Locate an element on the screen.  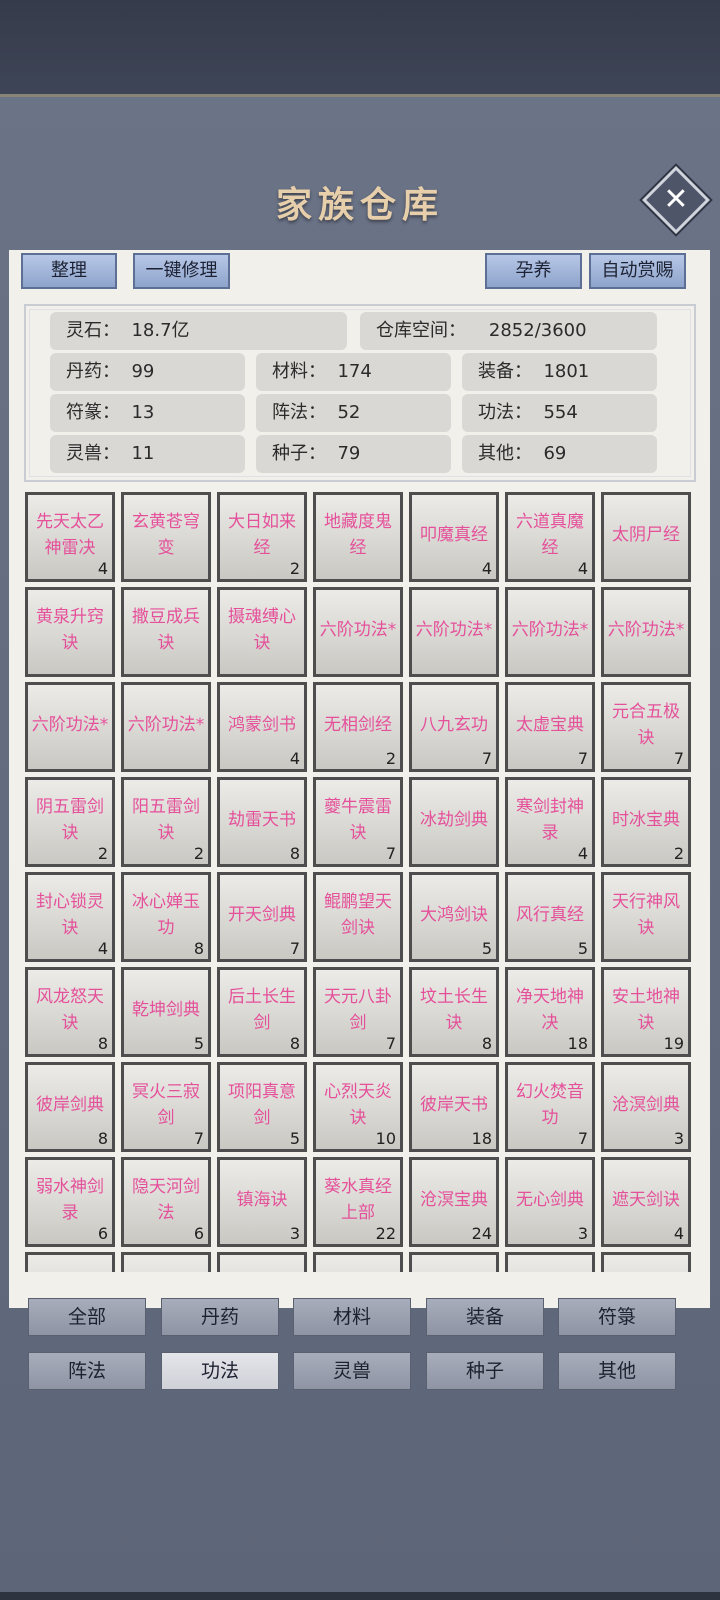
tab-4: 符箓 is located at coordinates (617, 1317).